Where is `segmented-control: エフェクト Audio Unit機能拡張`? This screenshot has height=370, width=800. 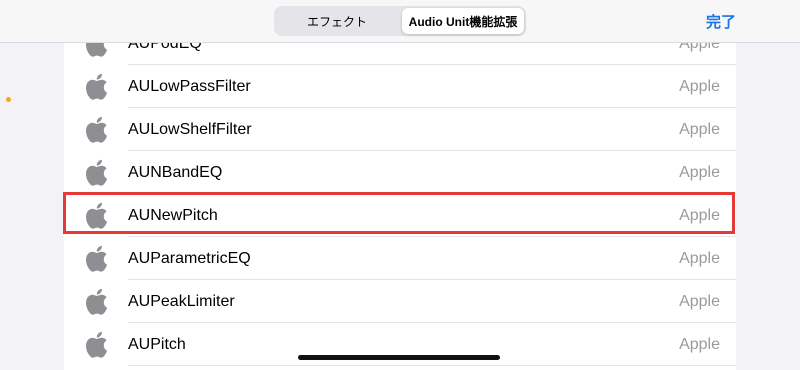 segmented-control: エフェクト Audio Unit機能拡張 is located at coordinates (400, 21).